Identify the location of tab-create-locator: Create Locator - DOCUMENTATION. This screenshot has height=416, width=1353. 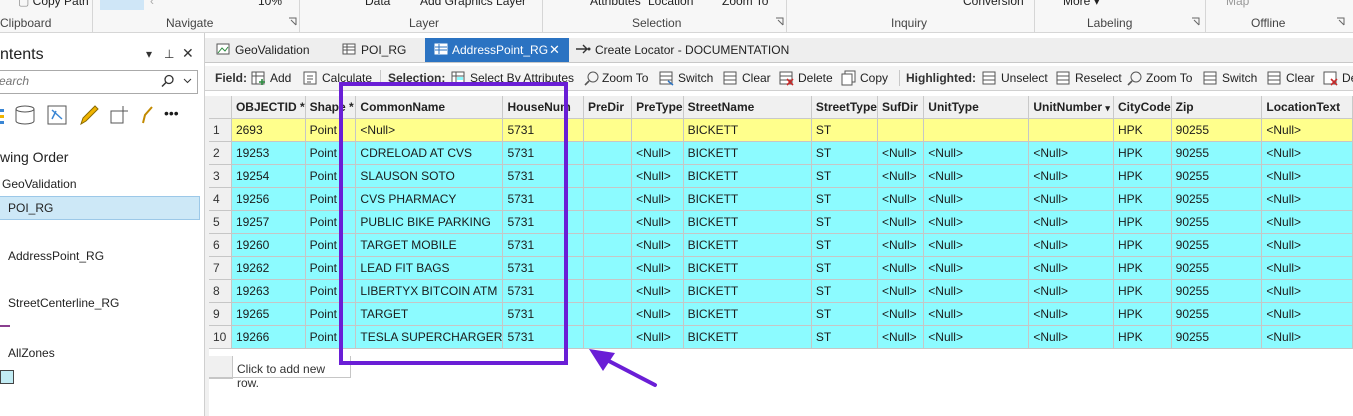
(680, 50).